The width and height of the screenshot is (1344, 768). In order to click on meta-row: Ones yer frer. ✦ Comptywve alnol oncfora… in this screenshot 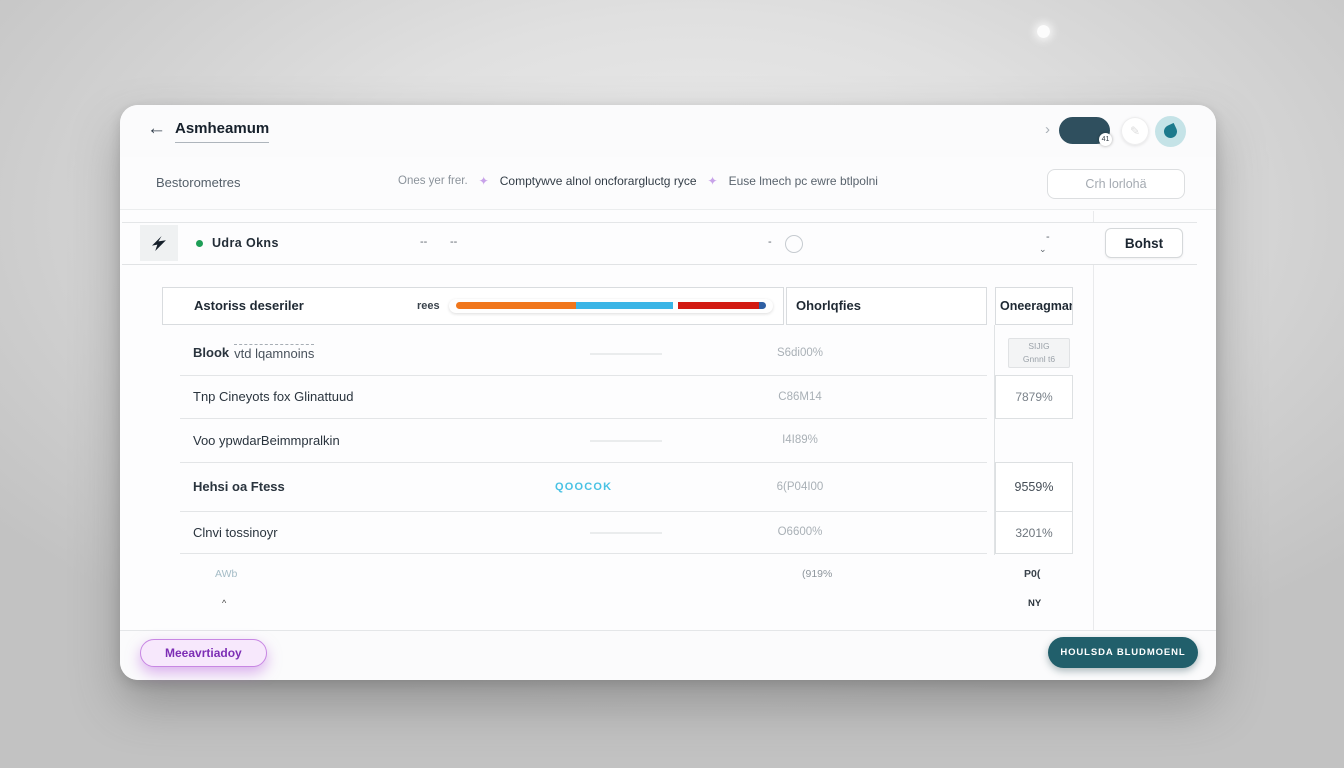, I will do `click(638, 181)`.